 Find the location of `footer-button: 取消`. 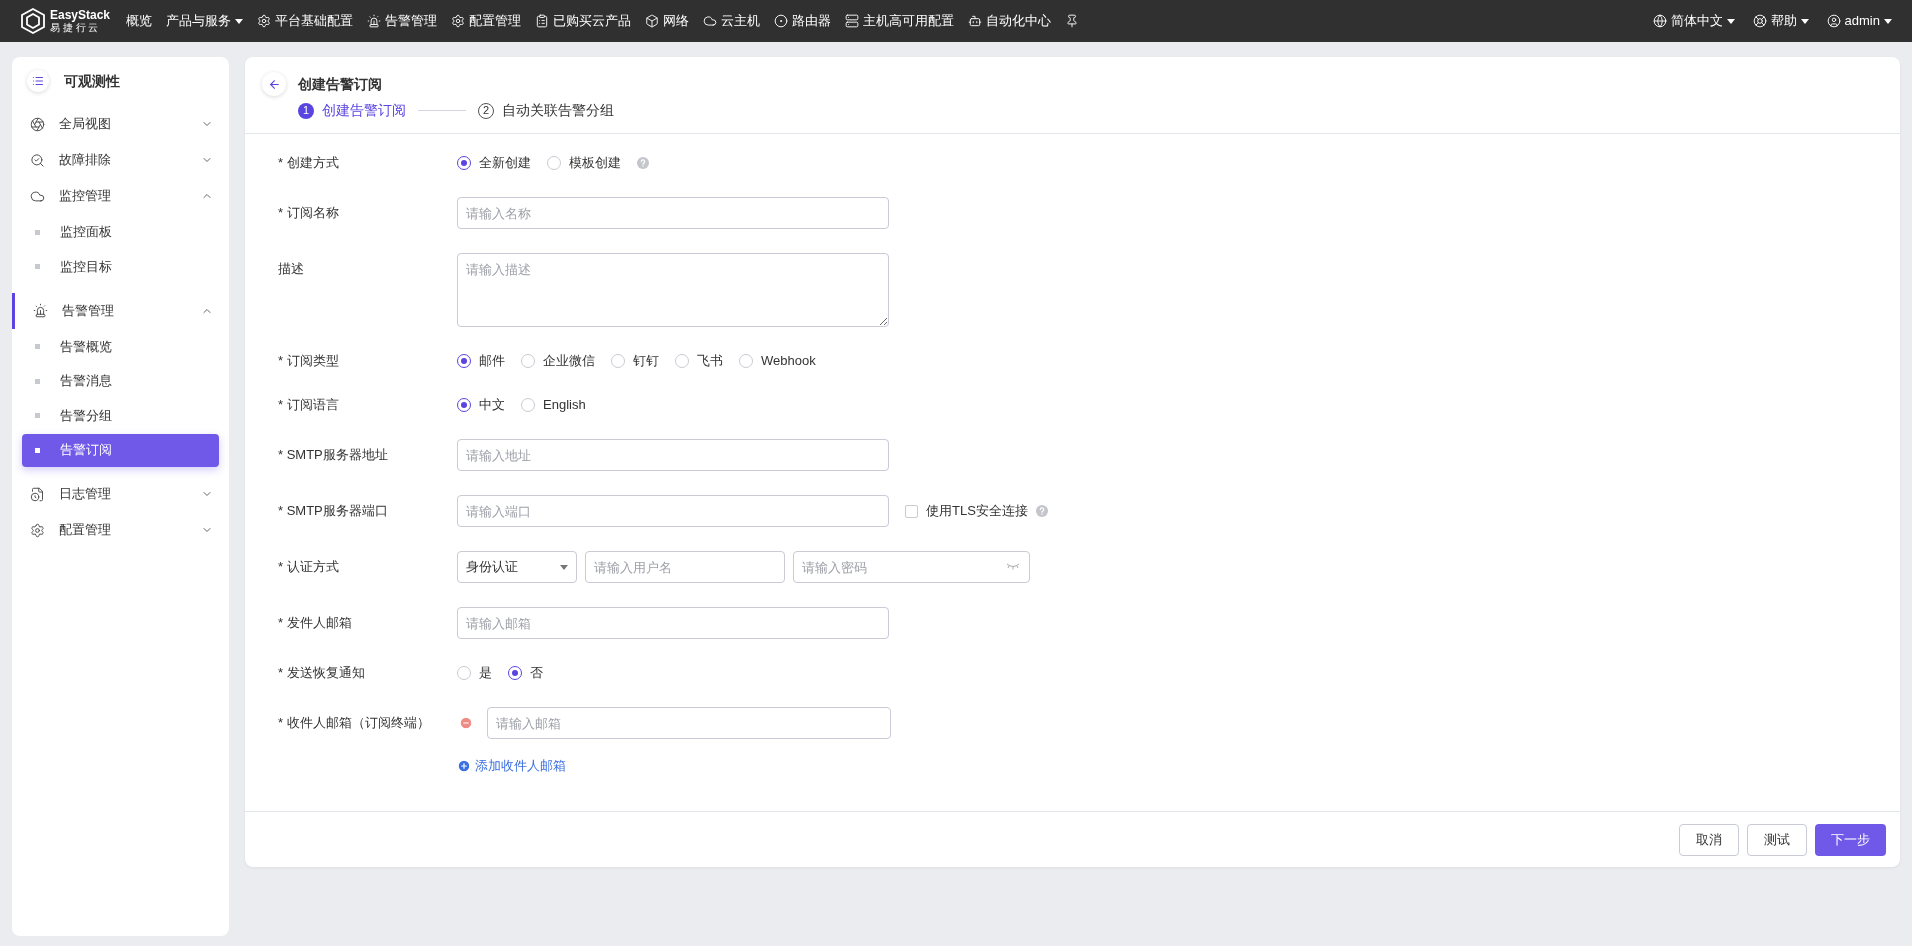

footer-button: 取消 is located at coordinates (1709, 839).